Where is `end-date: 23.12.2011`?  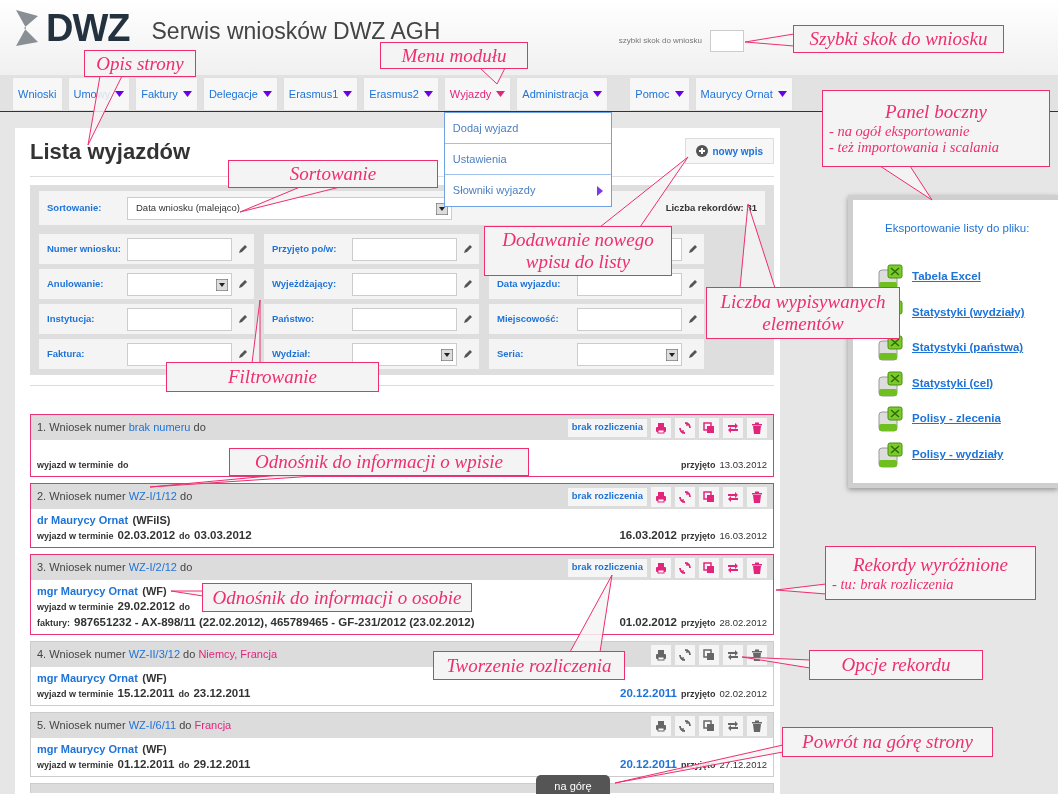
end-date: 23.12.2011 is located at coordinates (222, 693).